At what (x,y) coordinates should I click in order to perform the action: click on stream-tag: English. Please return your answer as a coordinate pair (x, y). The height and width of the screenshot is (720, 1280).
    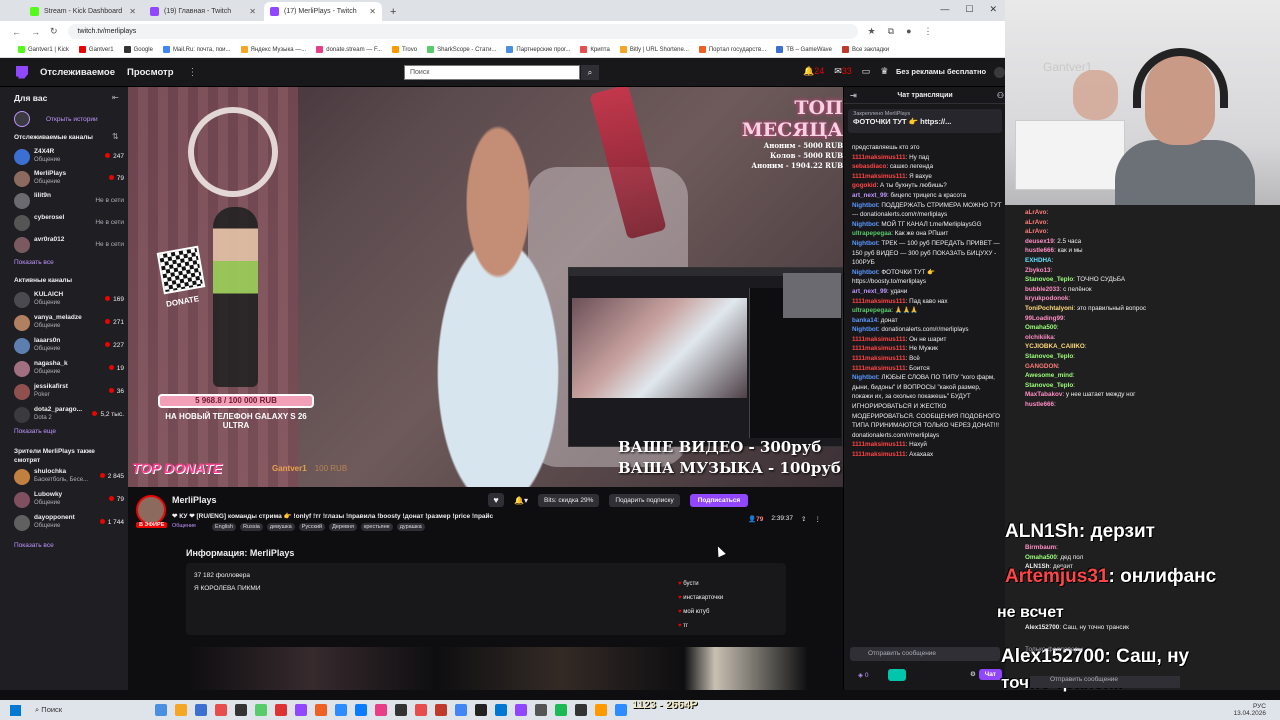
    Looking at the image, I should click on (224, 527).